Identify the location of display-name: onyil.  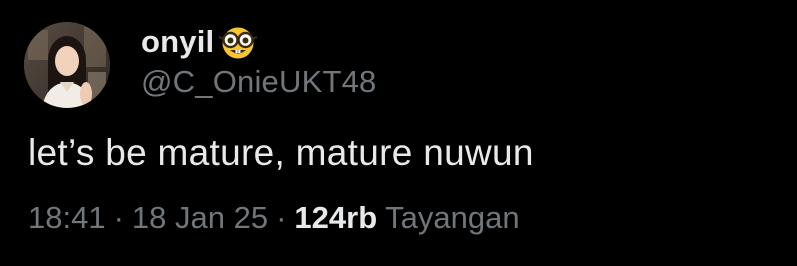
(177, 42).